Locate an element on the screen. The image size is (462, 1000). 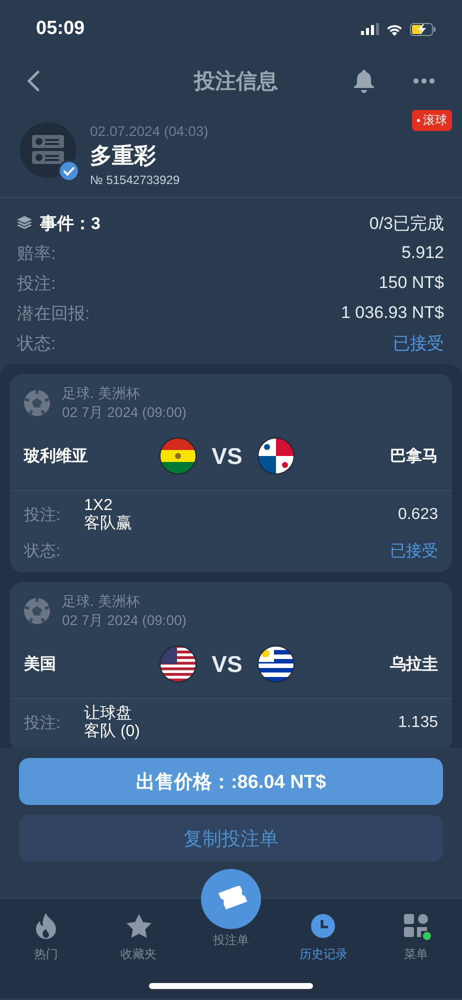
bet-slip-icon is located at coordinates (48, 150).